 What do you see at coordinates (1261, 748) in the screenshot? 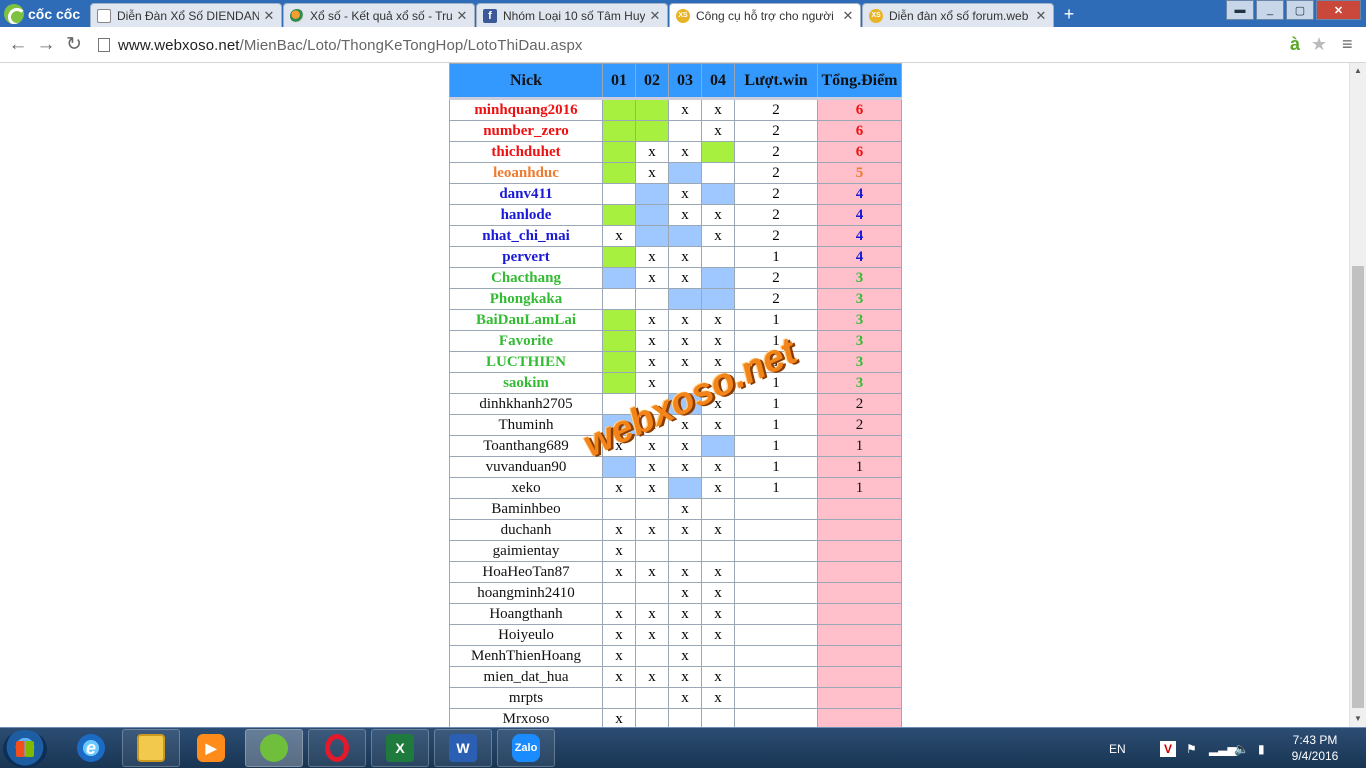
I see `battery-icon: ▮` at bounding box center [1261, 748].